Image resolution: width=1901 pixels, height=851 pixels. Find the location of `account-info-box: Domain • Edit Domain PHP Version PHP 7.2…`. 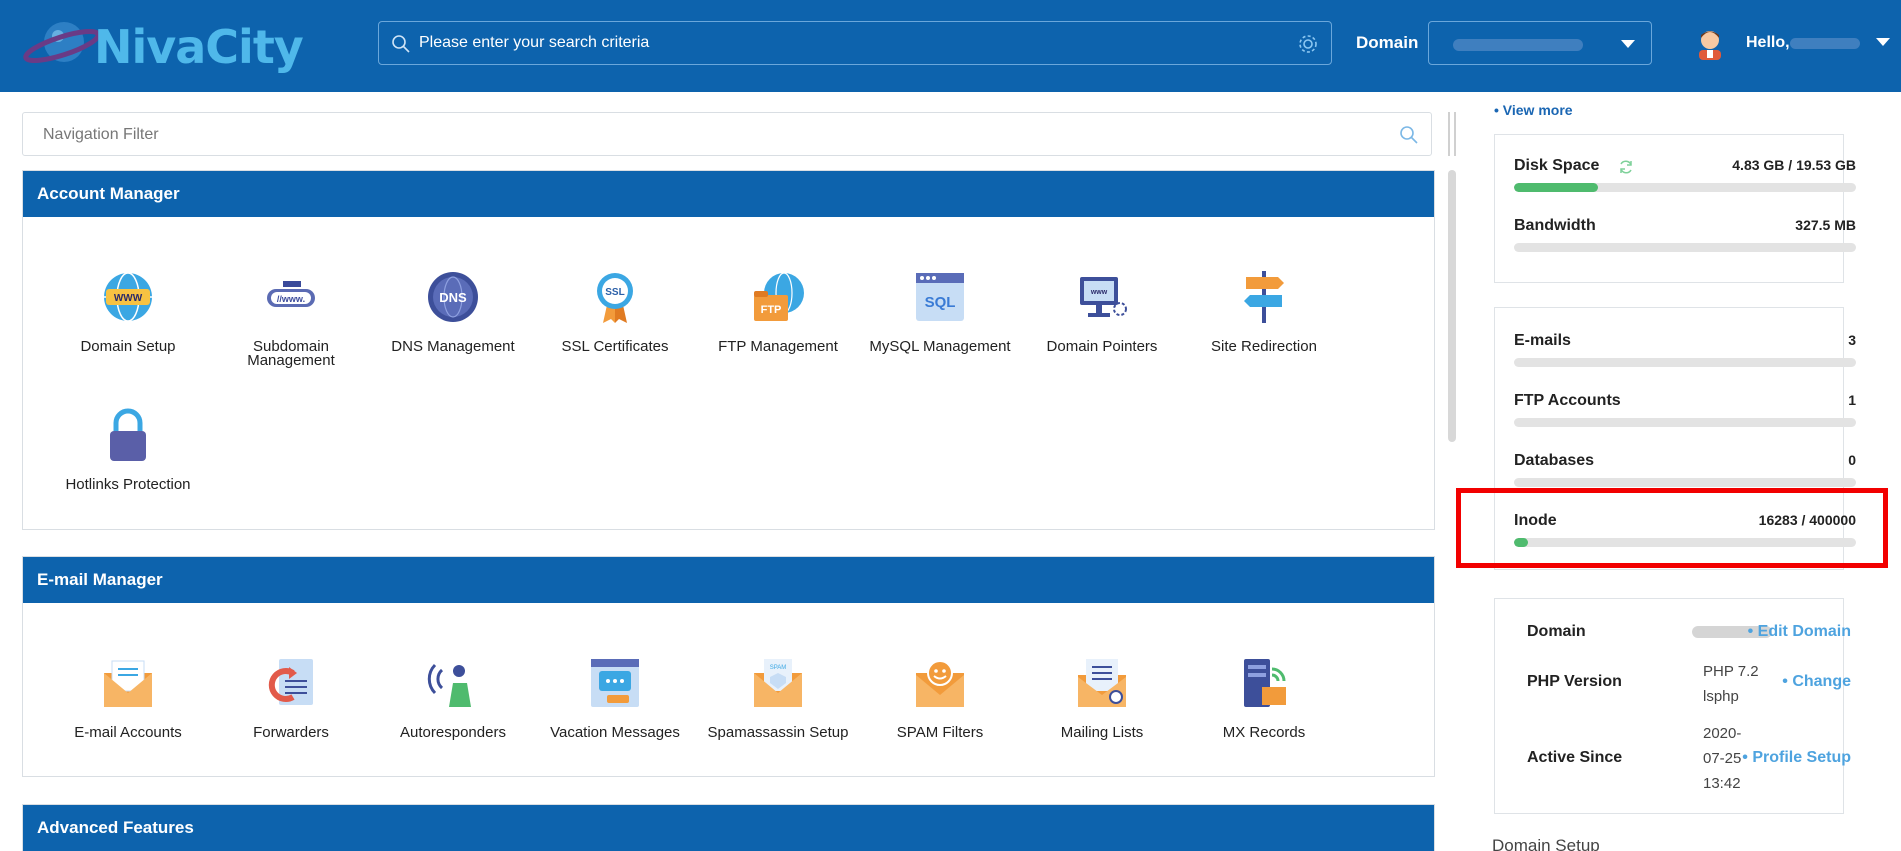

account-info-box: Domain • Edit Domain PHP Version PHP 7.2… is located at coordinates (1672, 706).